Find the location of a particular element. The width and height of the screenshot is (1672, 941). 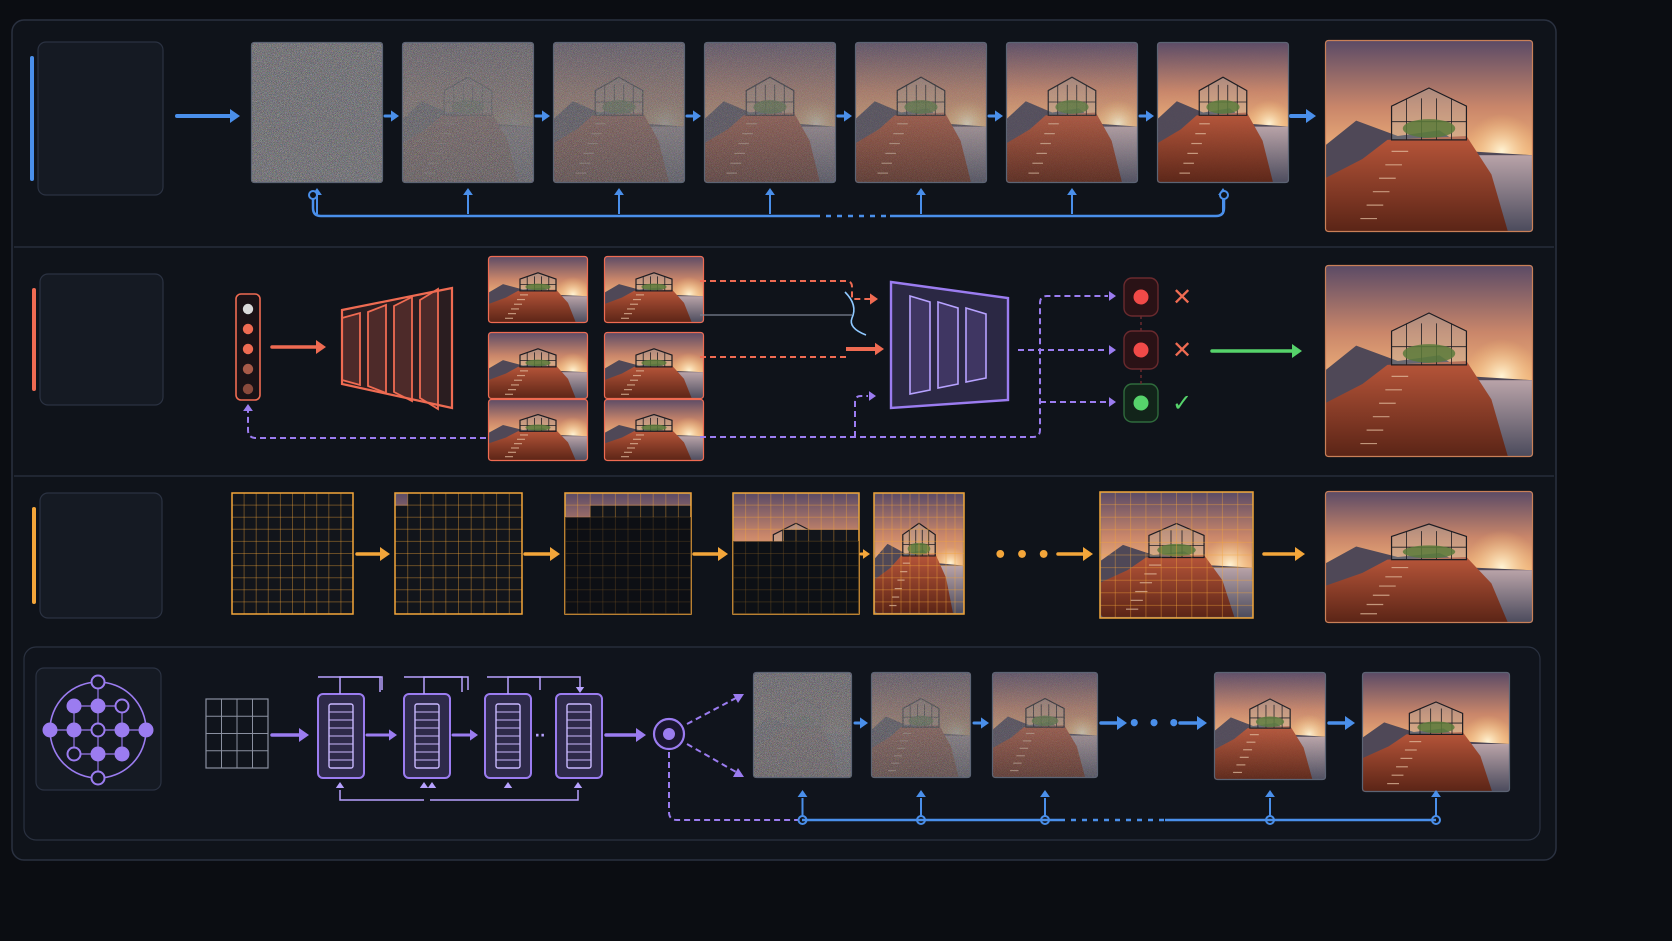

icon-tile-gan is located at coordinates (101, 339).